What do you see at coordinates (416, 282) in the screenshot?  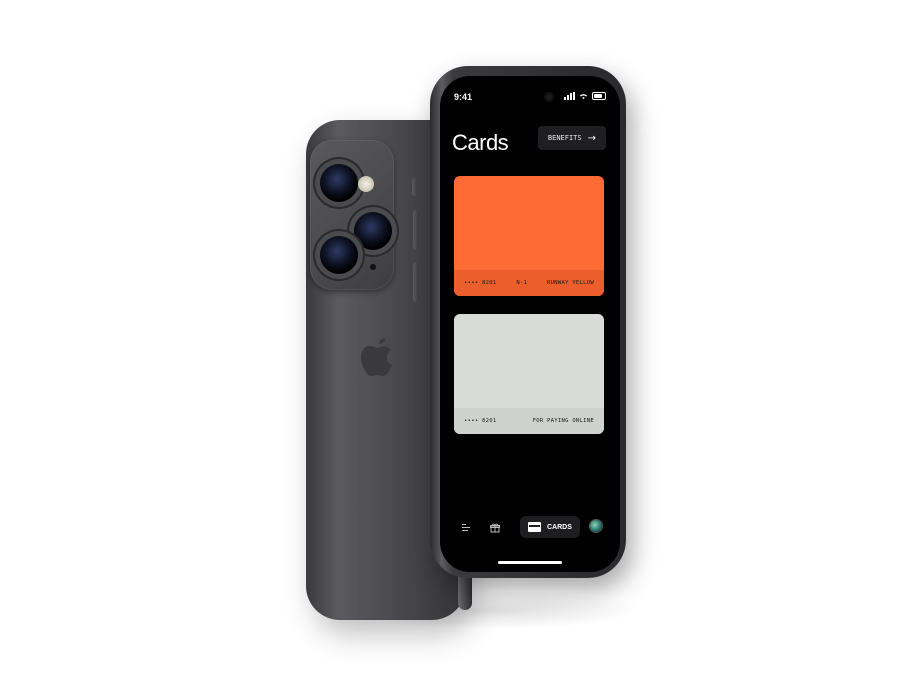 I see `volume-down-button` at bounding box center [416, 282].